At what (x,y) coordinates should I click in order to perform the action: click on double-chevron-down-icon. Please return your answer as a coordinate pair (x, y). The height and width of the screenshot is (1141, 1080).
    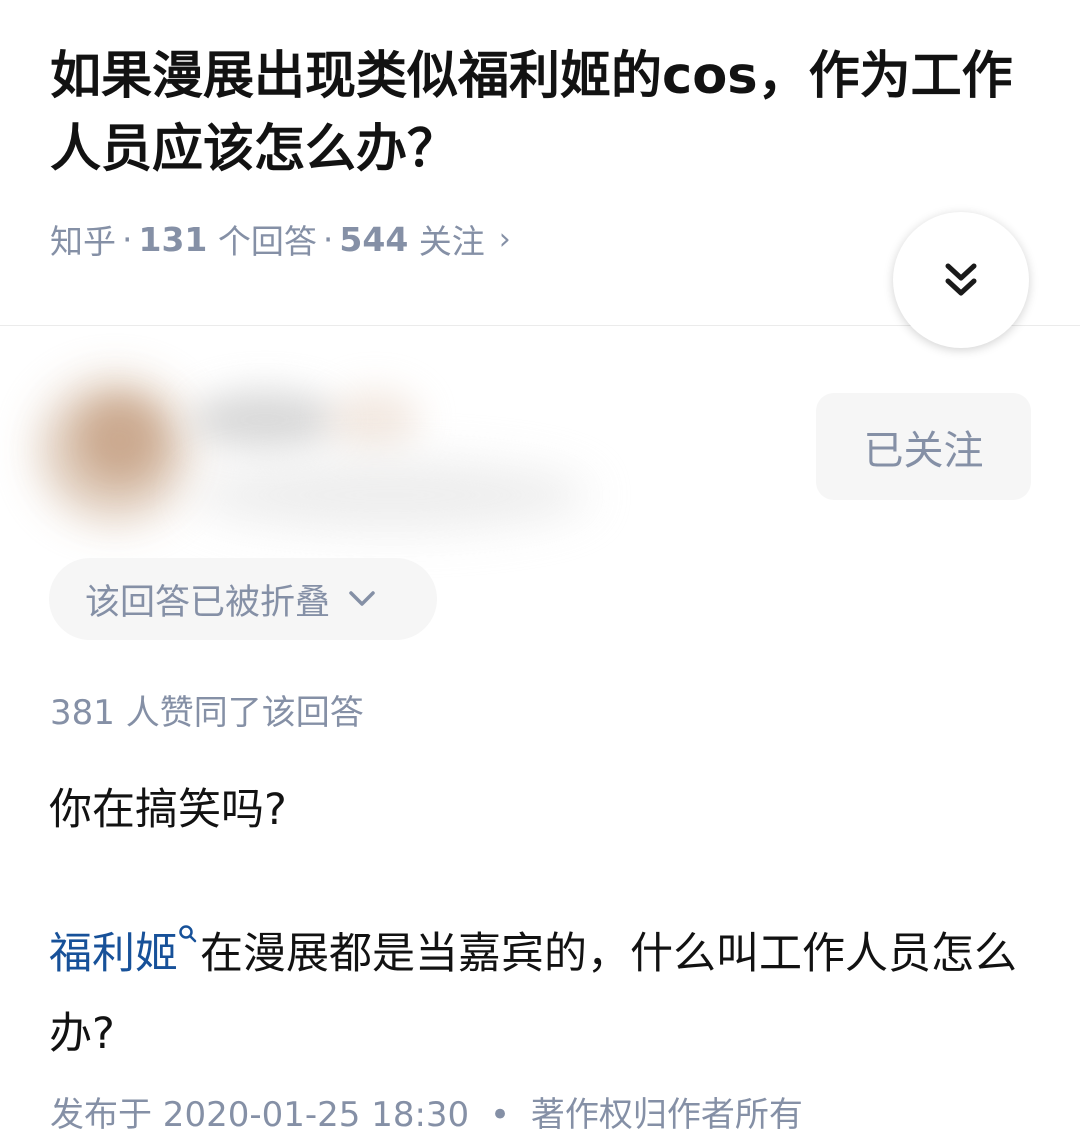
    Looking at the image, I should click on (961, 279).